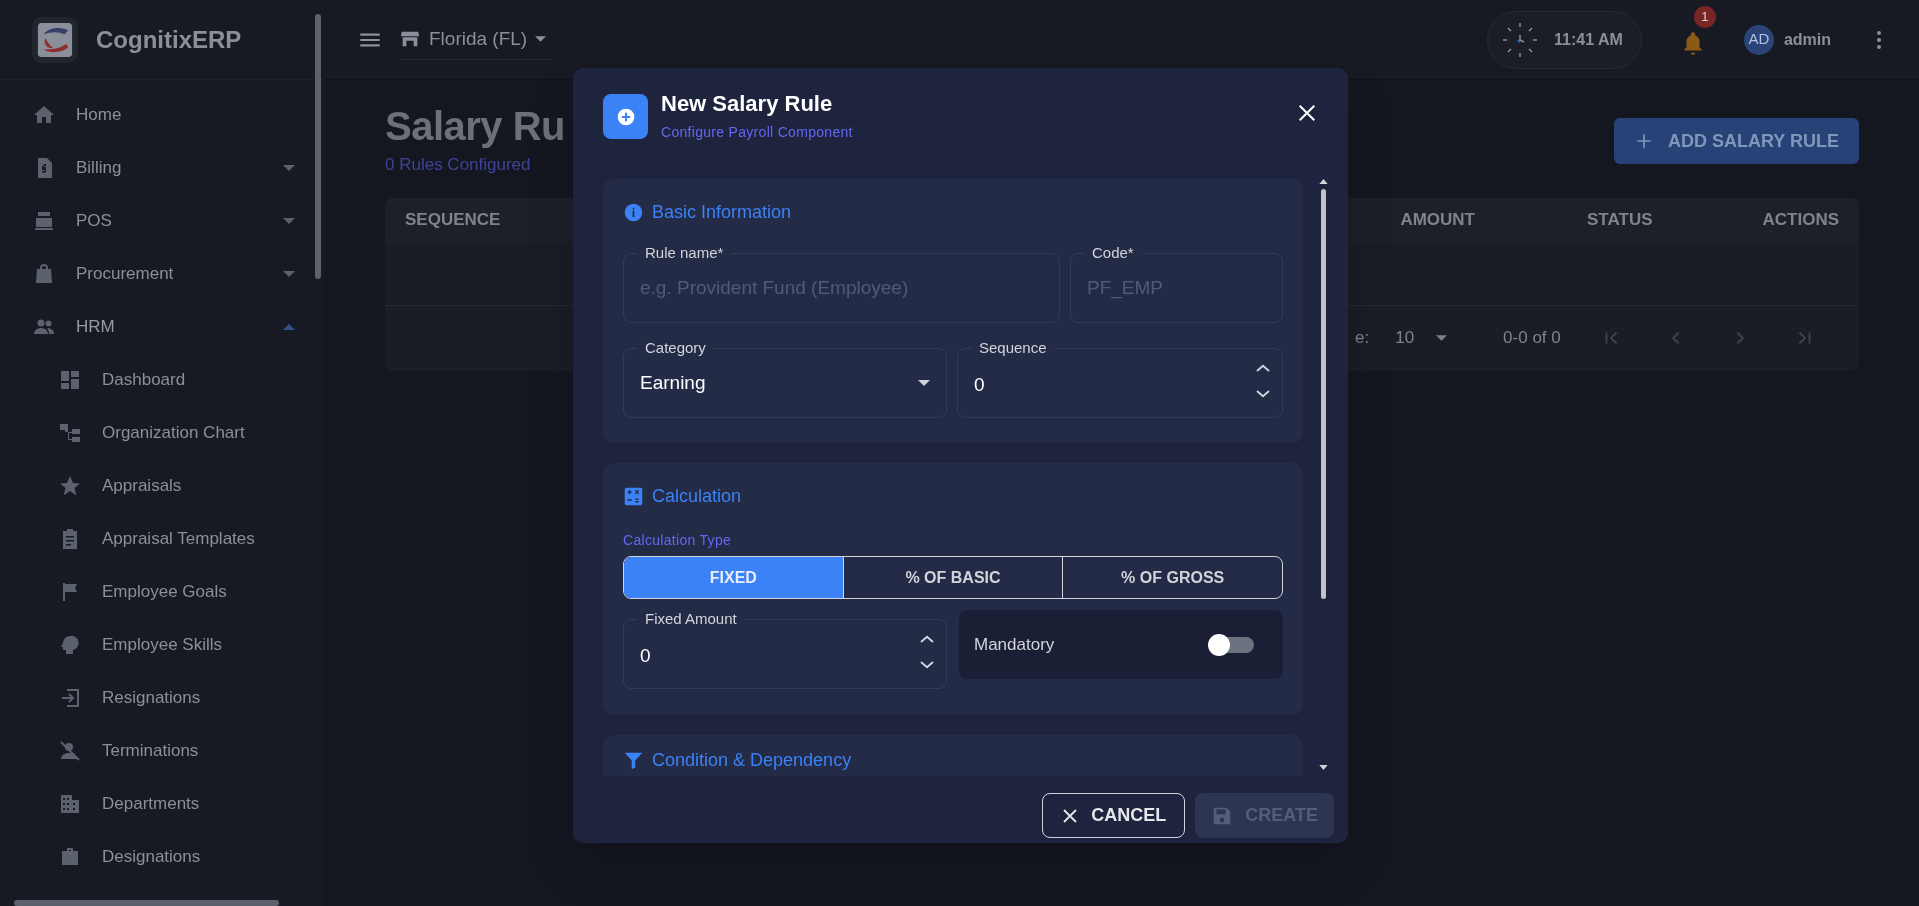  What do you see at coordinates (1532, 337) in the screenshot?
I see `page-range: 0-0 of 0` at bounding box center [1532, 337].